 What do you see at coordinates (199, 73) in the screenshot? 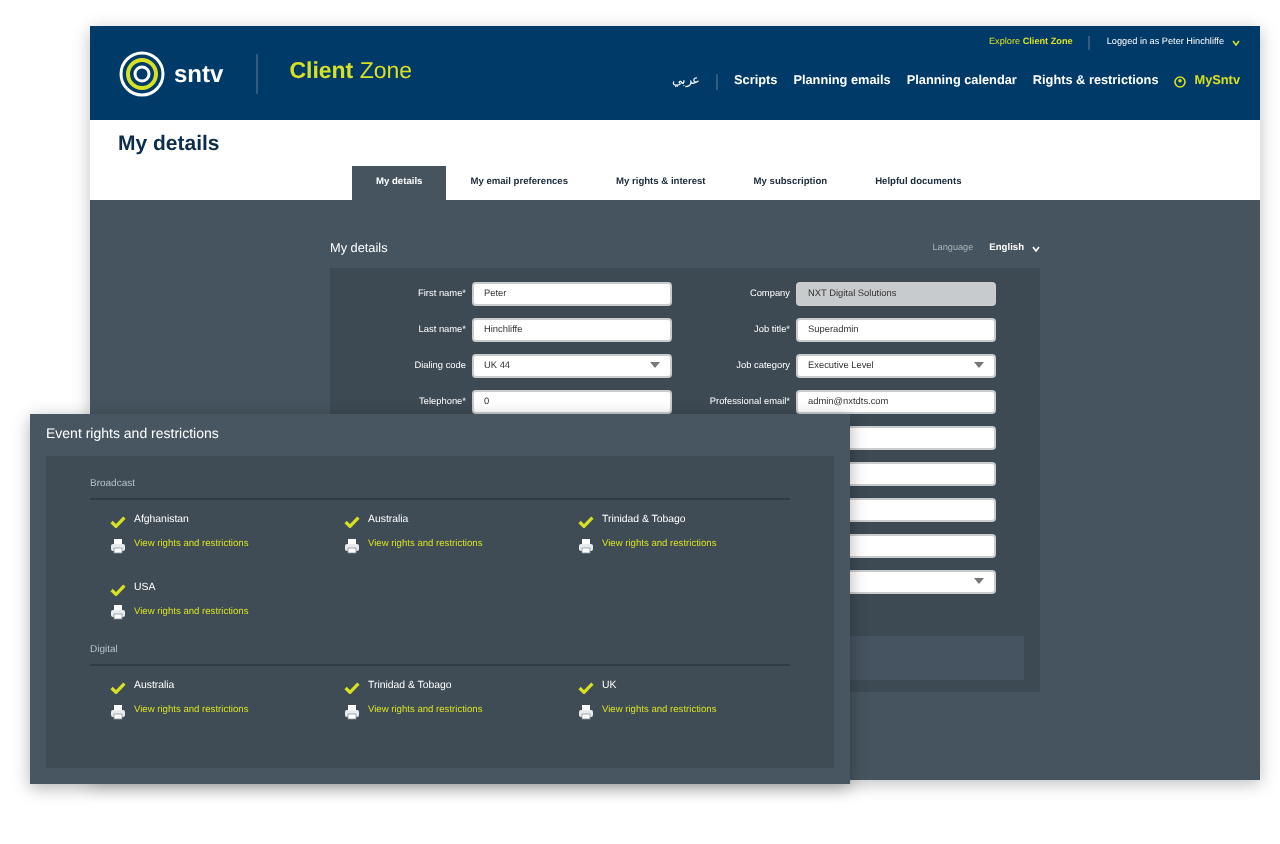
I see `logo-text: sntv` at bounding box center [199, 73].